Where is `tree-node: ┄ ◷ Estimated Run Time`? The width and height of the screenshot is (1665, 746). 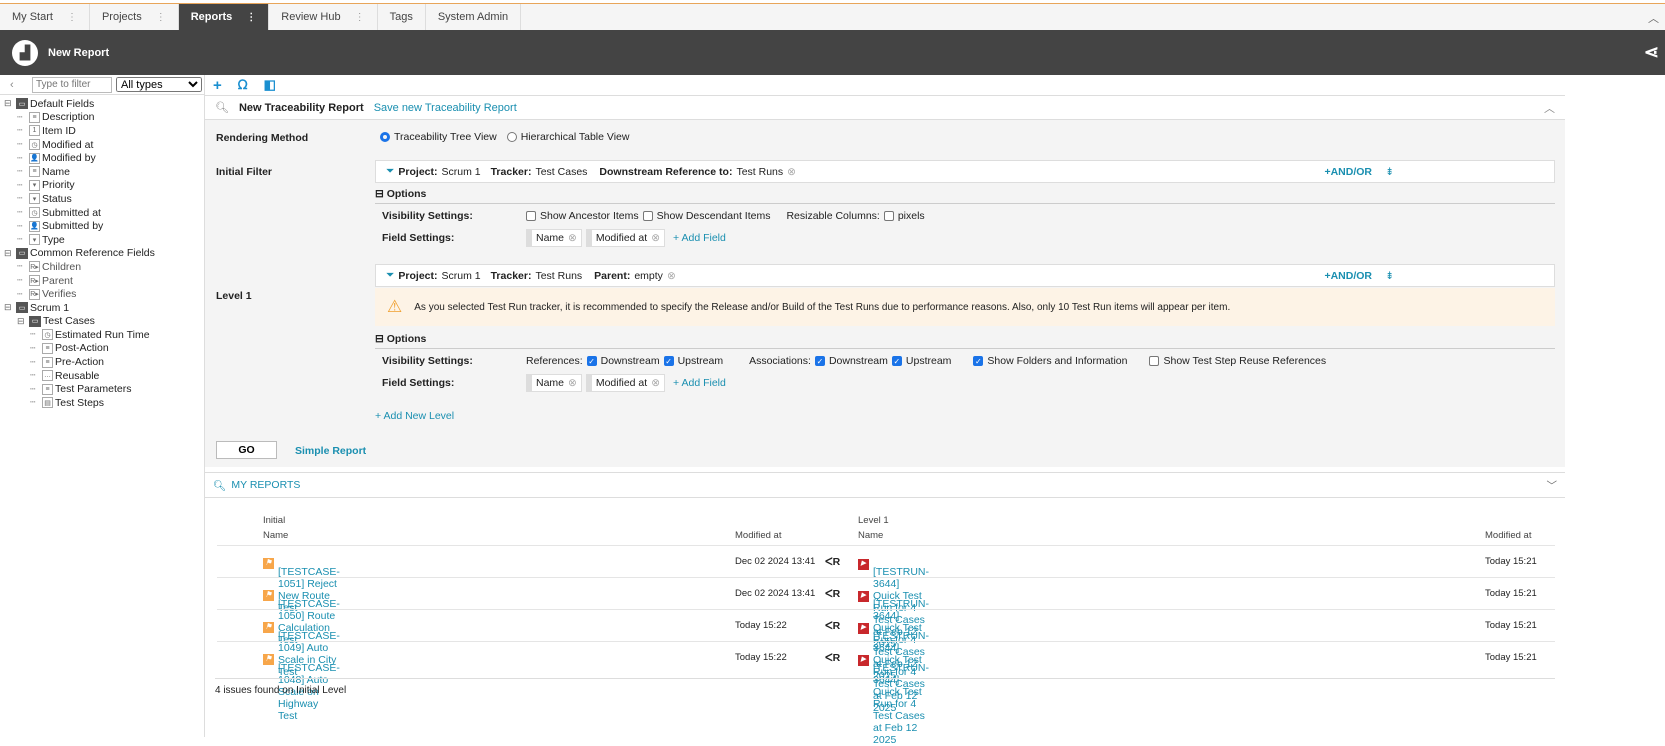
tree-node: ┄ ◷ Estimated Run Time is located at coordinates (102, 335).